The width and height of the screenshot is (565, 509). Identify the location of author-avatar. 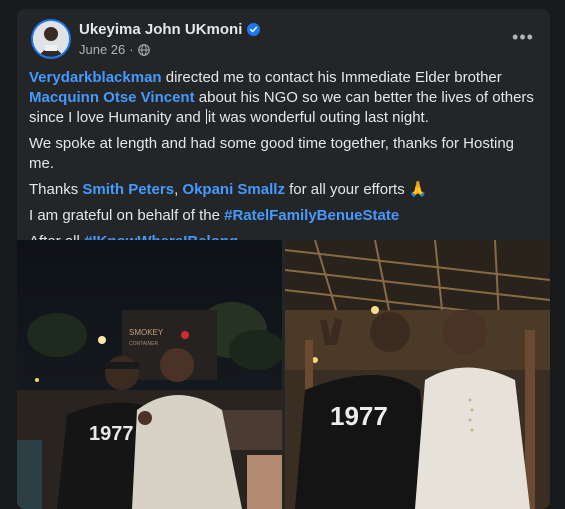
(51, 39).